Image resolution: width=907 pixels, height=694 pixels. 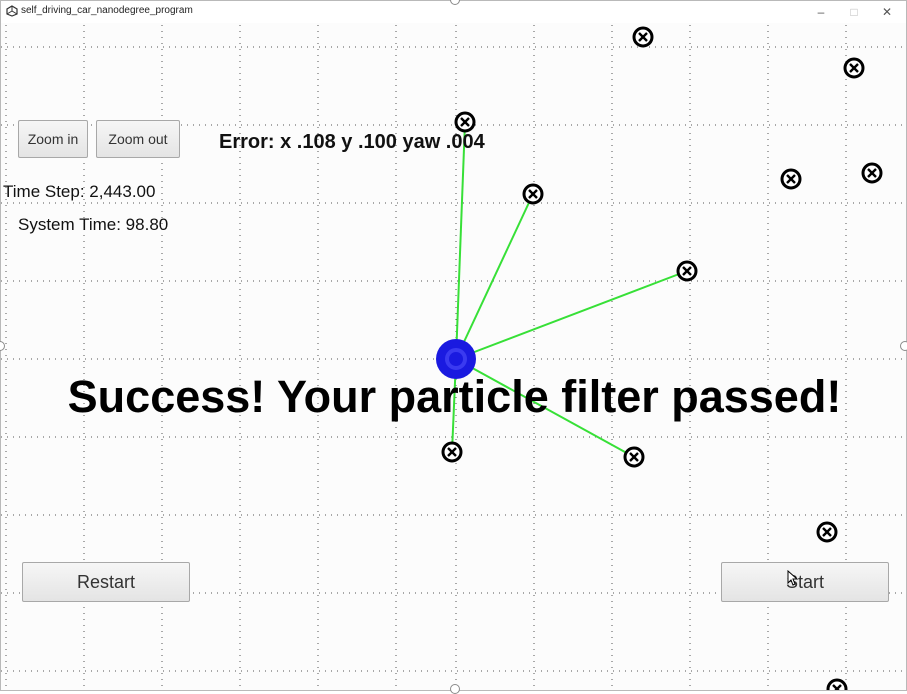 I want to click on start-button: Start, so click(x=805, y=582).